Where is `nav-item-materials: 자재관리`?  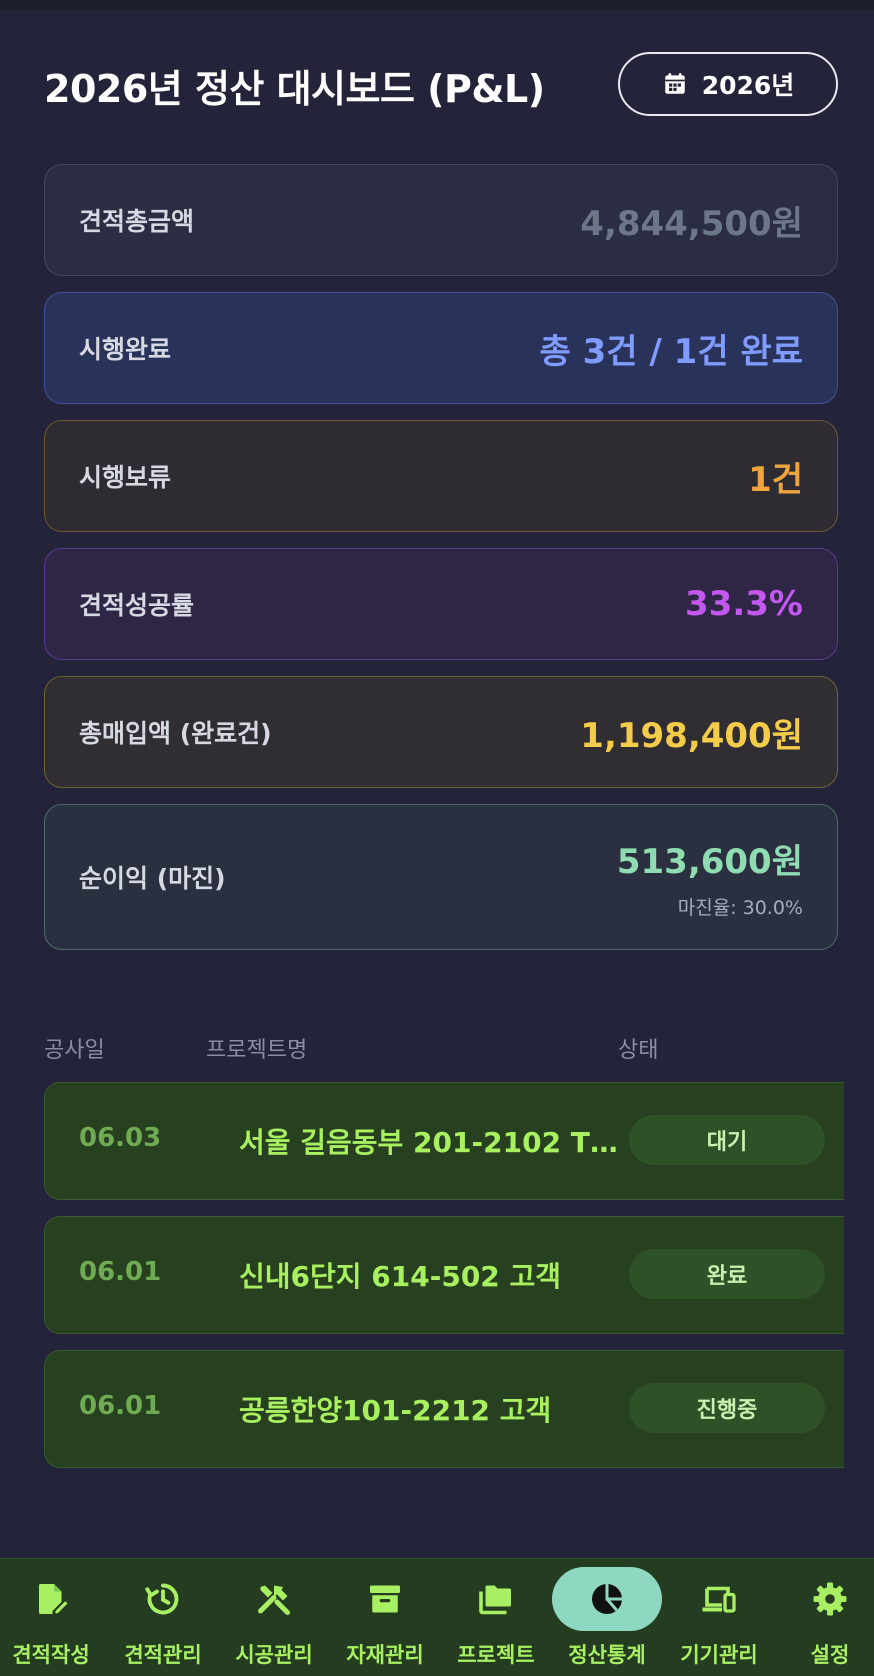
nav-item-materials: 자재관리 is located at coordinates (385, 1617).